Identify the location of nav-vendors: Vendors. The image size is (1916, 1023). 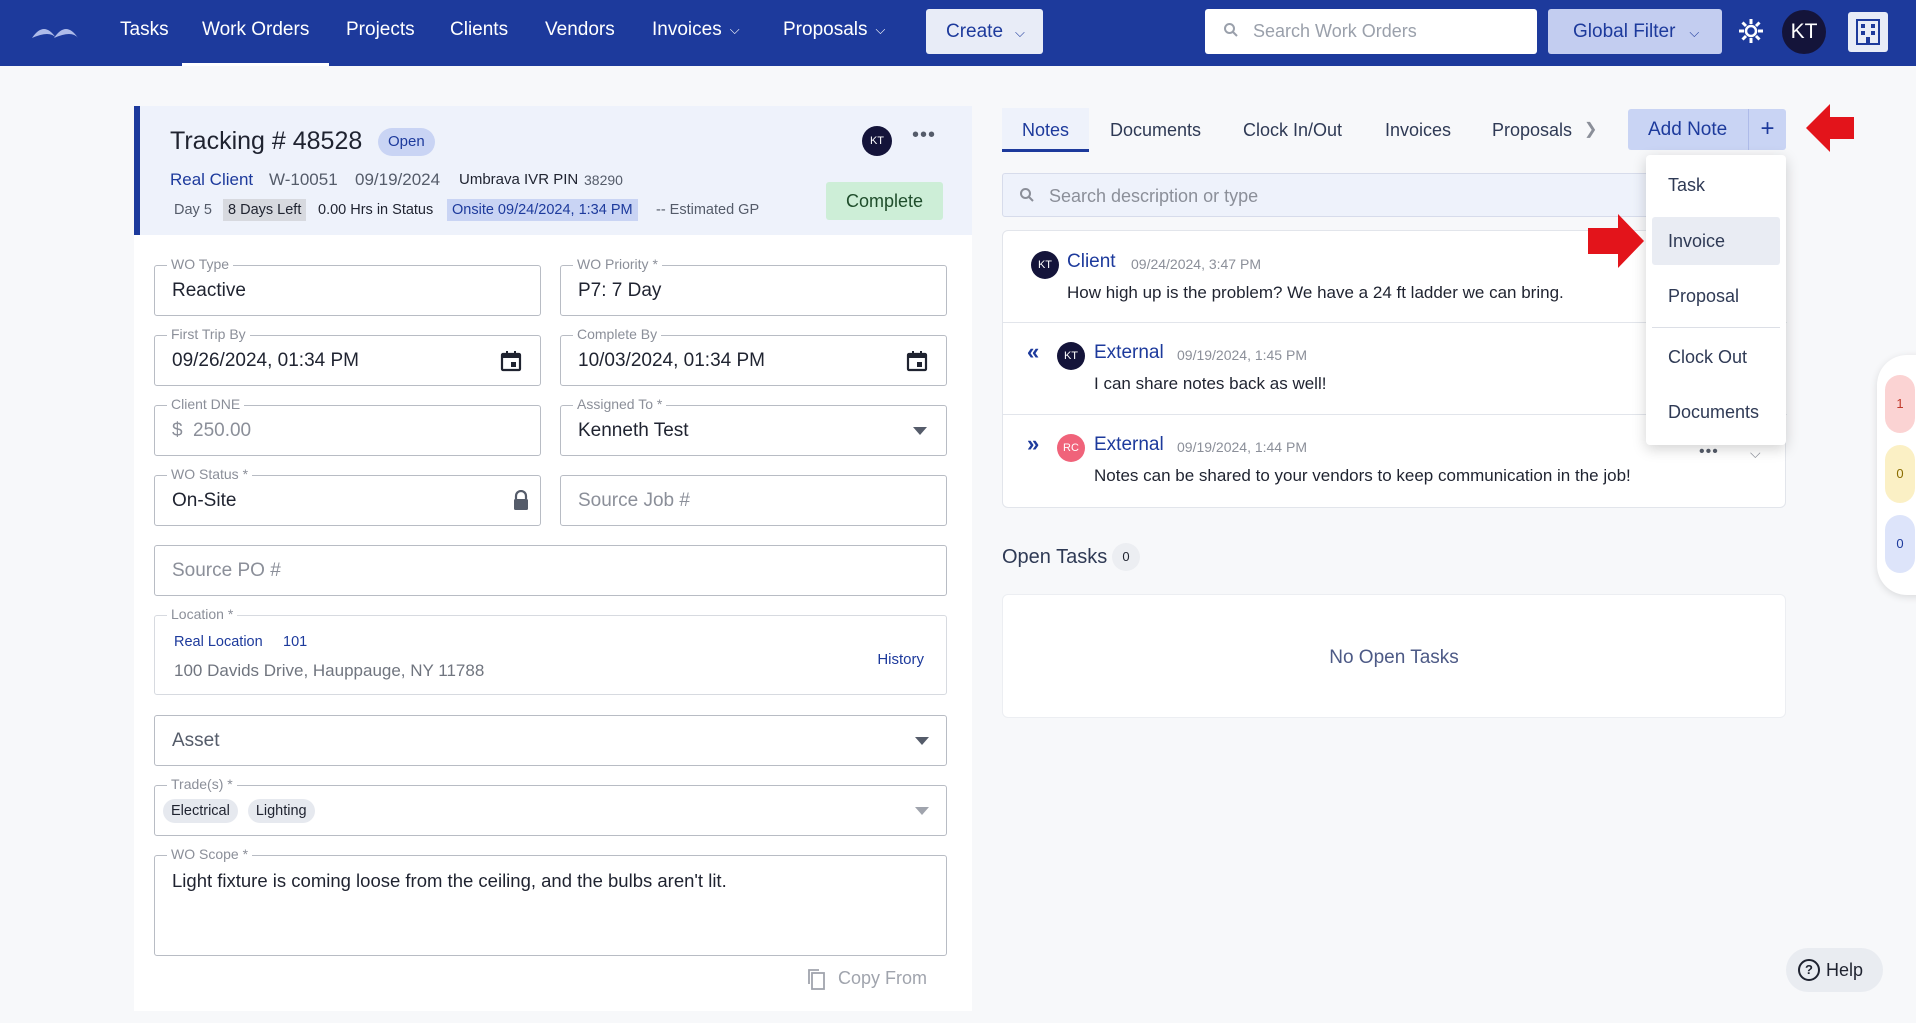
(580, 33).